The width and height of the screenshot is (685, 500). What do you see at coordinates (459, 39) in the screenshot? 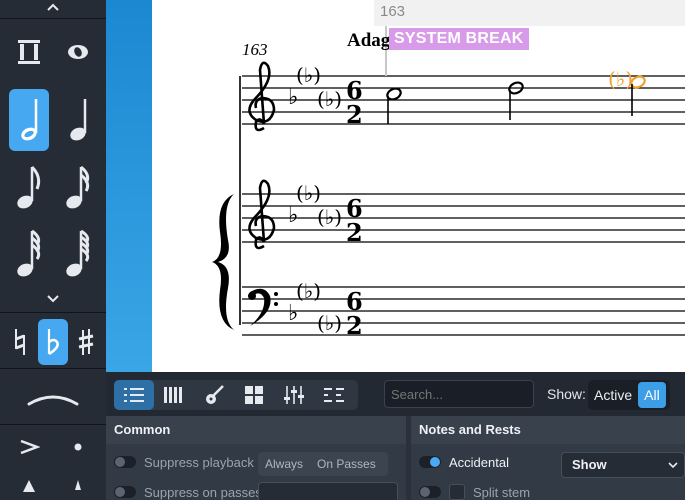
I see `system-break-signpost: SYSTEM BREAK` at bounding box center [459, 39].